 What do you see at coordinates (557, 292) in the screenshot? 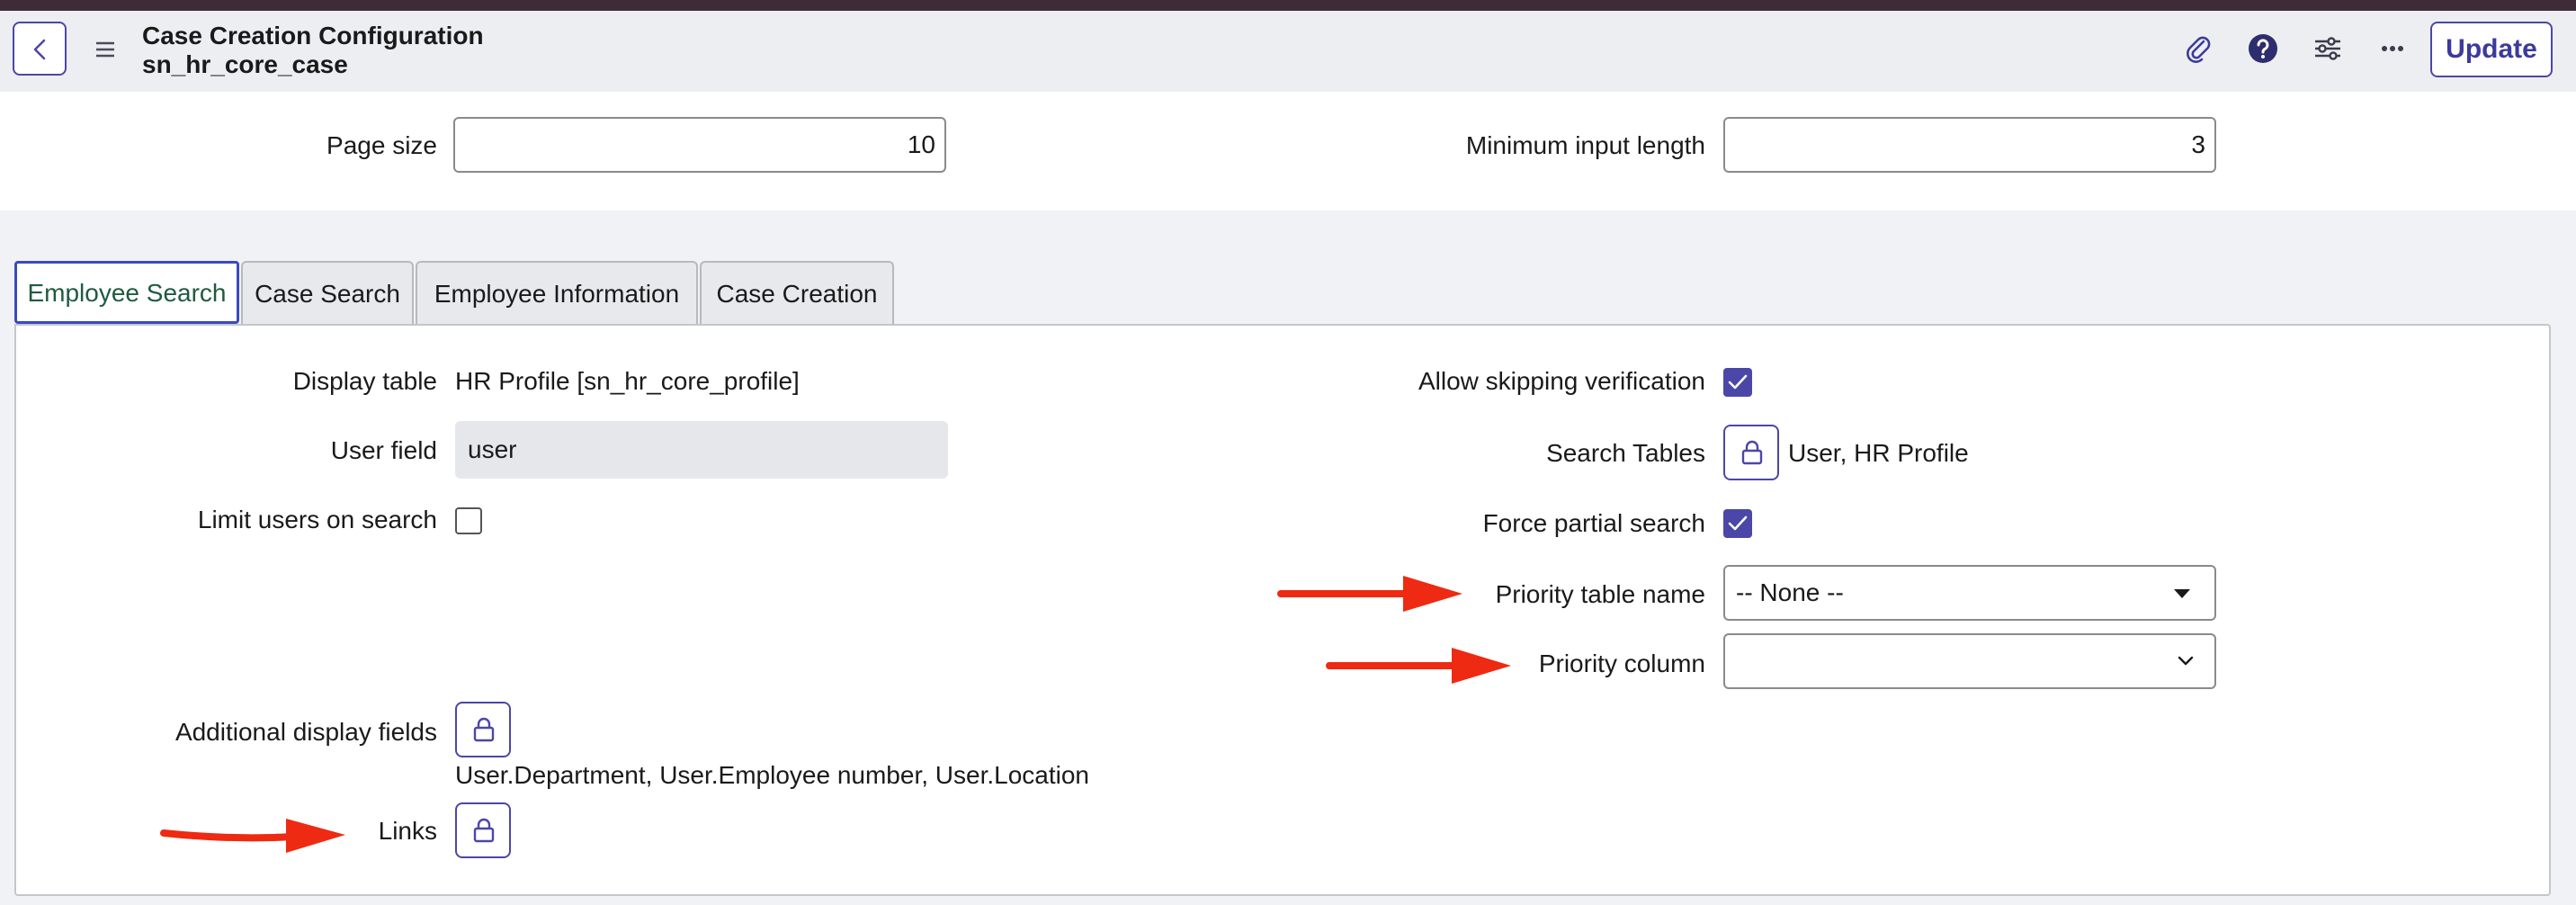
I see `tab-employee-information: Employee Information` at bounding box center [557, 292].